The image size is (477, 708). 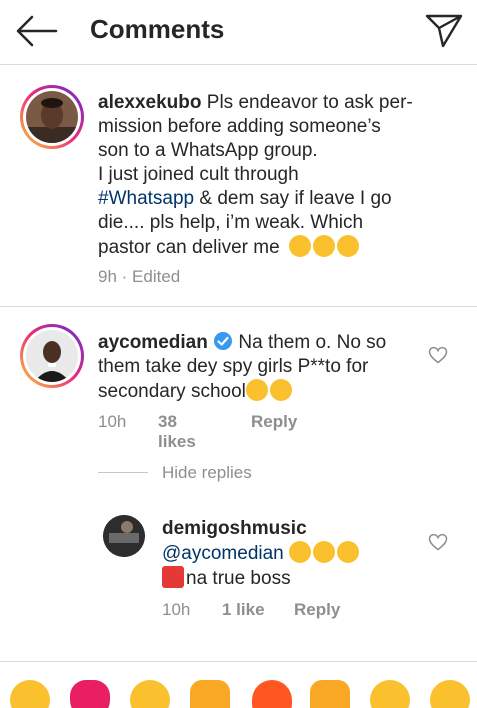 I want to click on caption-time: 9h, so click(x=107, y=276).